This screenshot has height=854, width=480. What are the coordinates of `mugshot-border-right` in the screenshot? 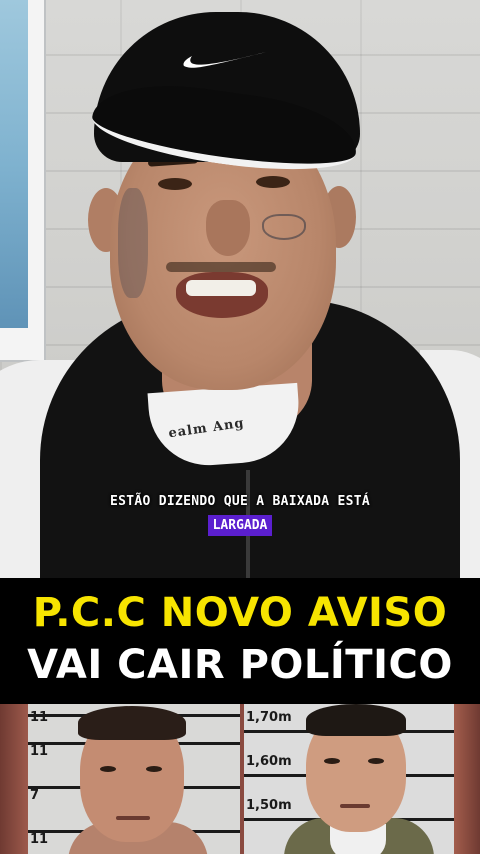 It's located at (467, 779).